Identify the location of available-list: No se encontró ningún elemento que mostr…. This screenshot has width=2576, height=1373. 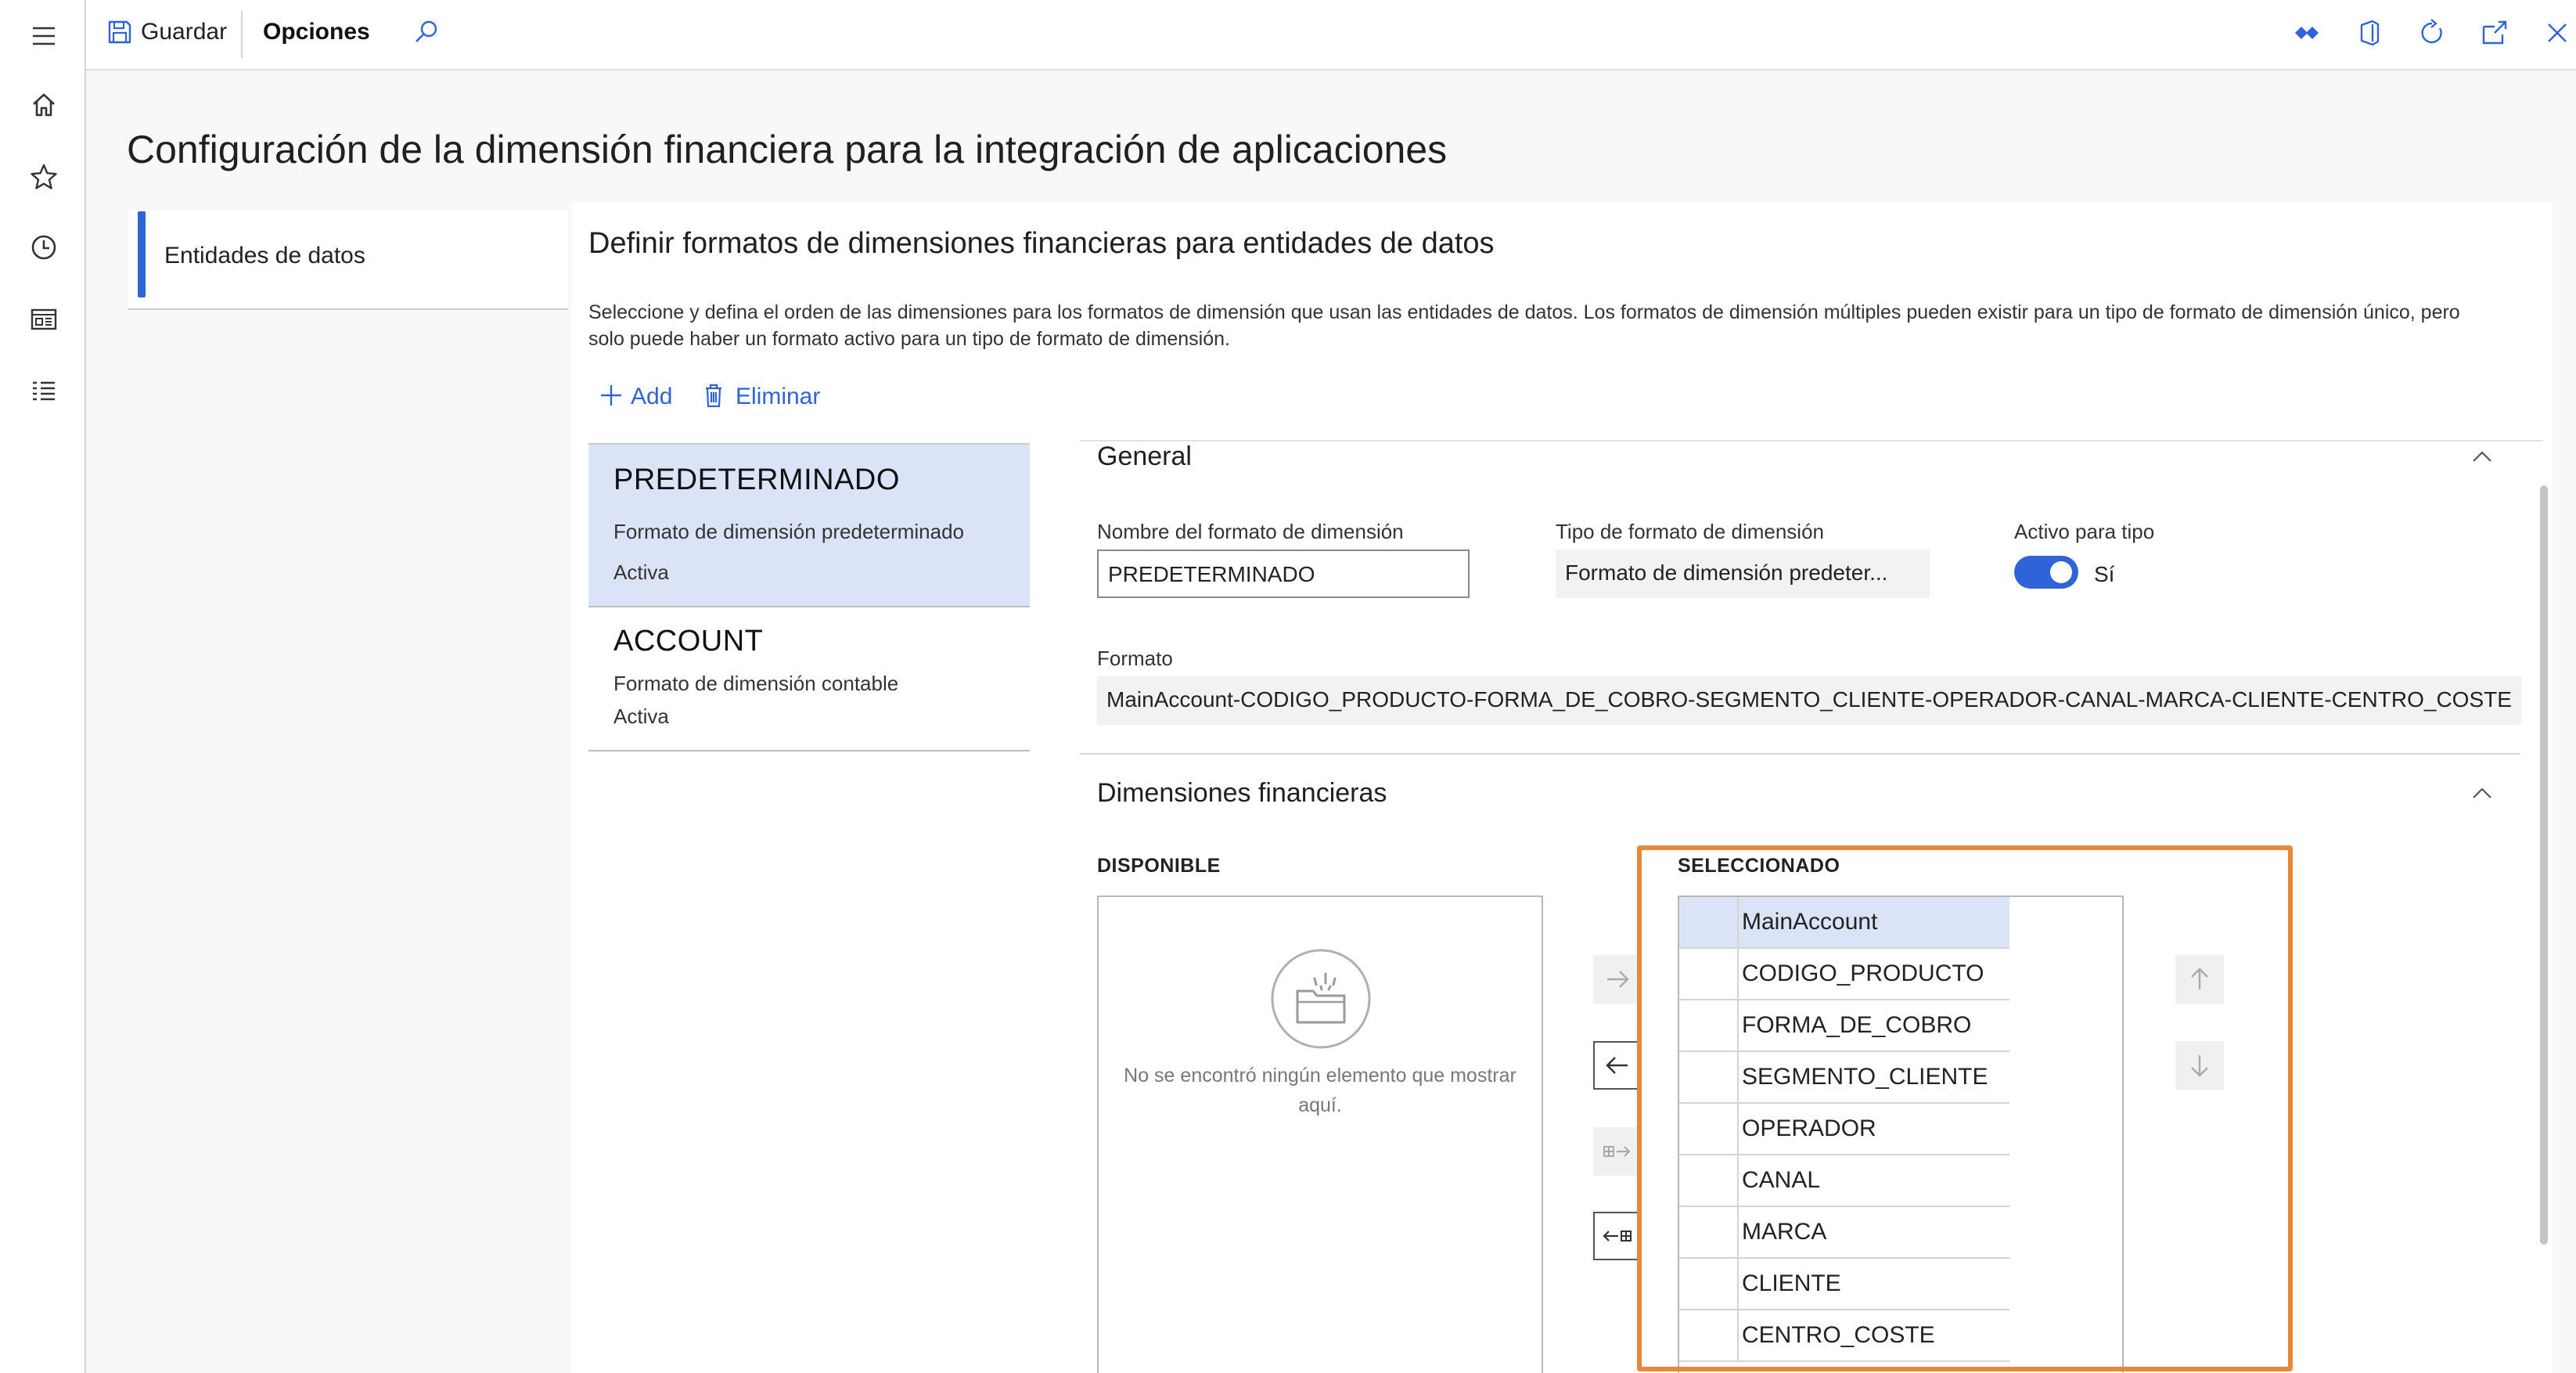
(1320, 1135).